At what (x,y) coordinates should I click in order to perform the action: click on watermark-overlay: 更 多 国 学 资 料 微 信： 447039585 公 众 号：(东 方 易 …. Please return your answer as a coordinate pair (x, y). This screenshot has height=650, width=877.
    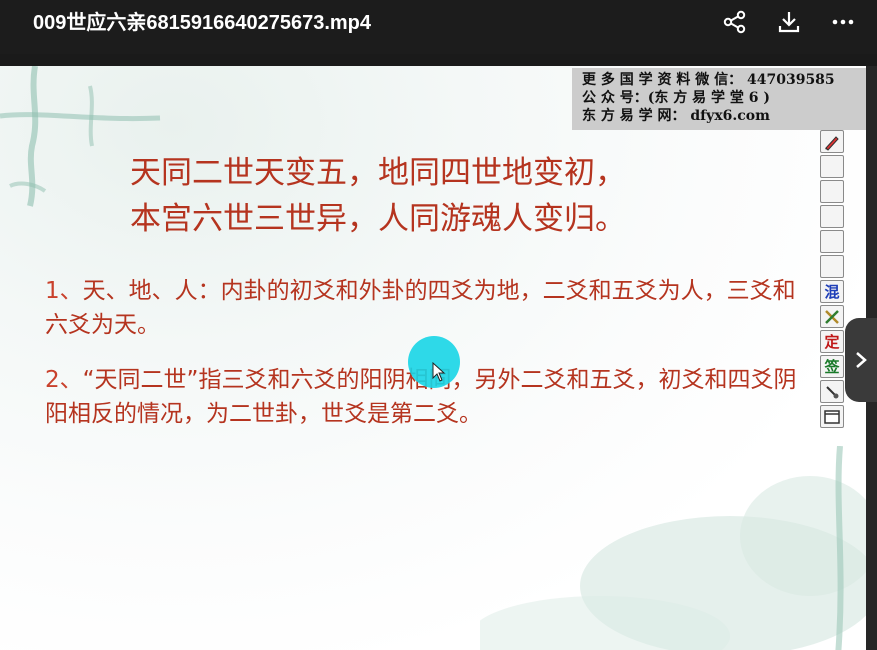
    Looking at the image, I should click on (719, 99).